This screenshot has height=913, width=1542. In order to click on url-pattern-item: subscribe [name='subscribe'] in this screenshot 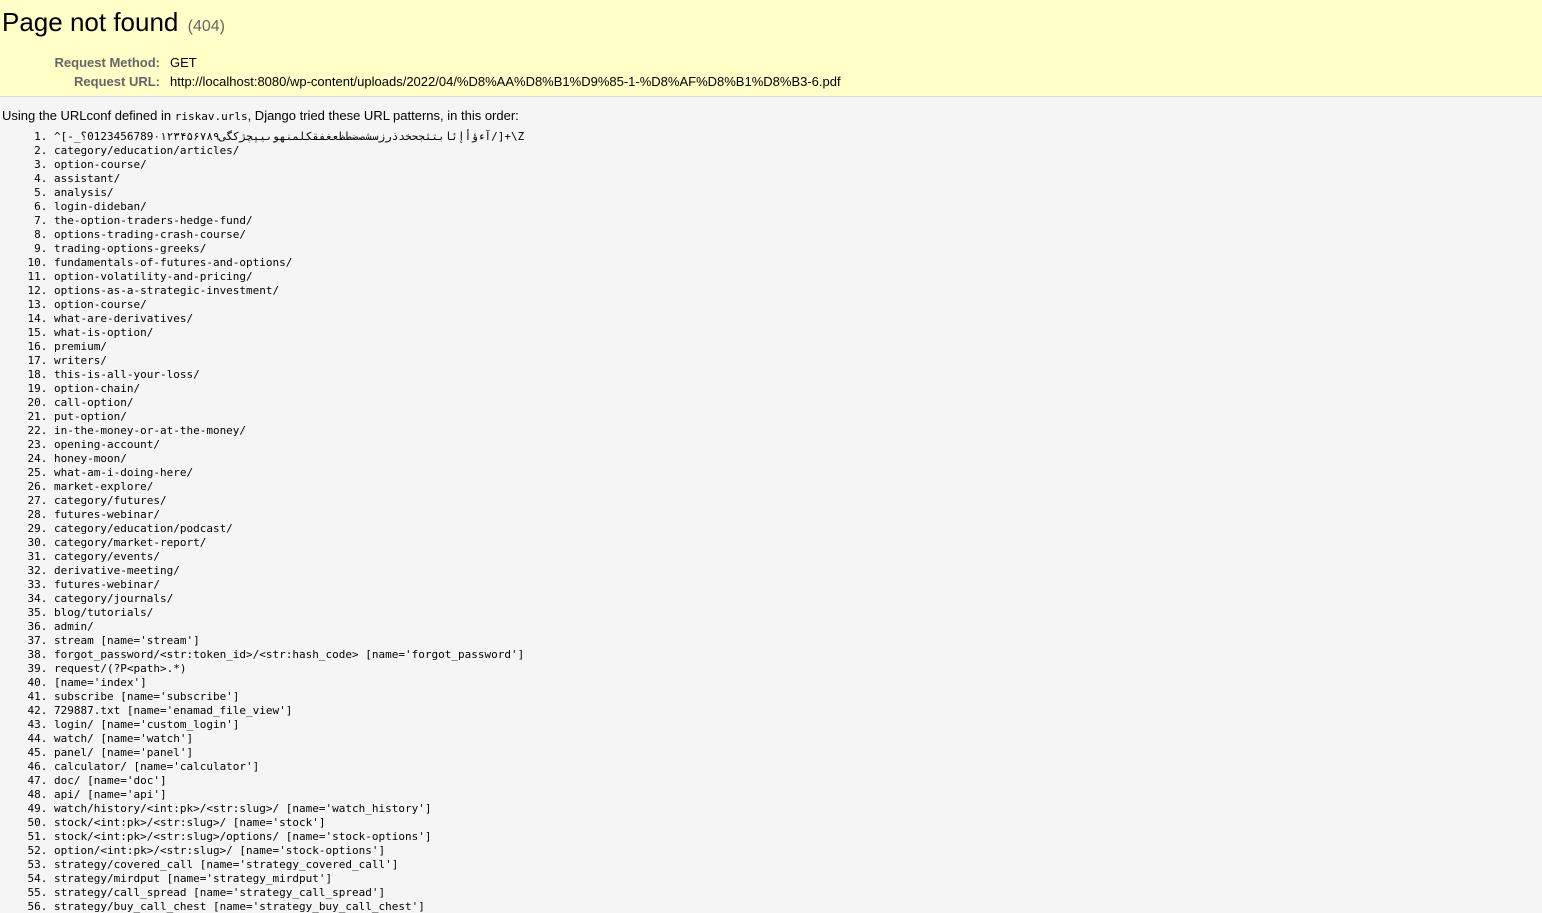, I will do `click(798, 697)`.